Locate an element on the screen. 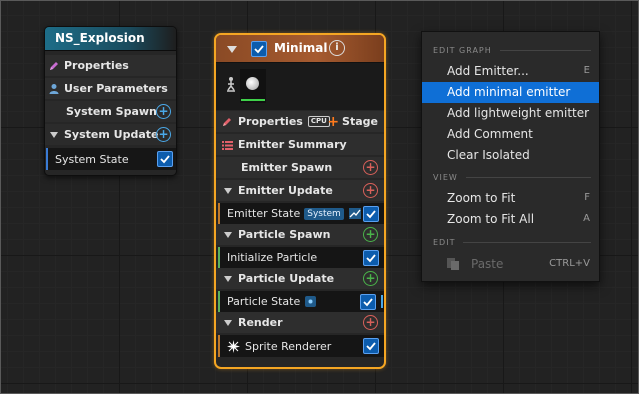 The height and width of the screenshot is (394, 639). emitter-header: Minimal i is located at coordinates (300, 49).